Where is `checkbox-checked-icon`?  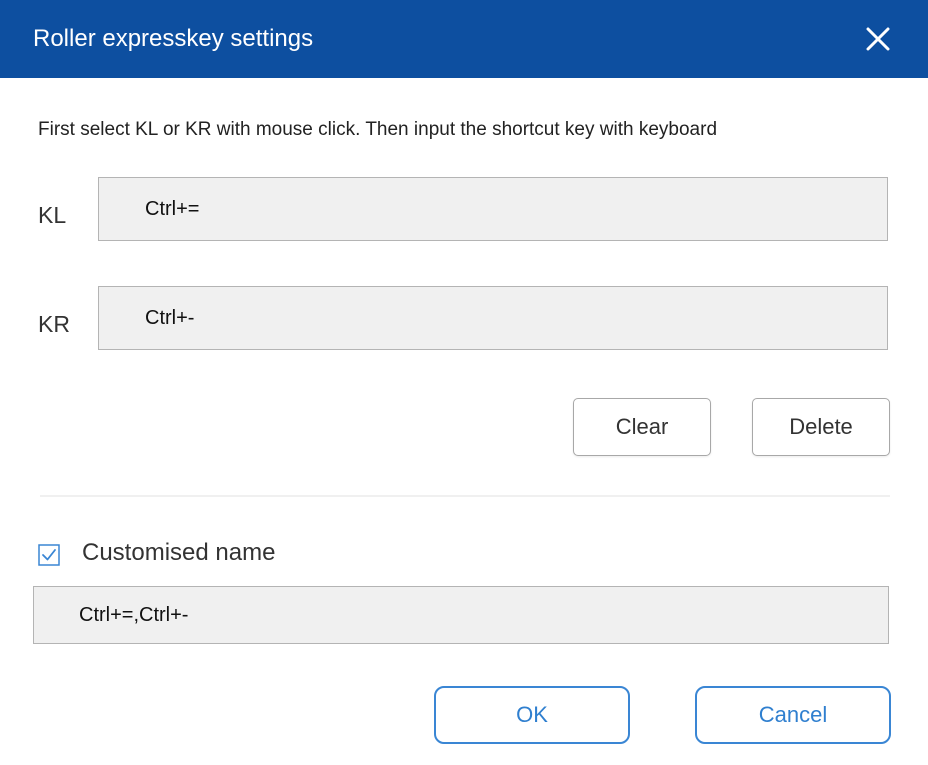 checkbox-checked-icon is located at coordinates (49, 555).